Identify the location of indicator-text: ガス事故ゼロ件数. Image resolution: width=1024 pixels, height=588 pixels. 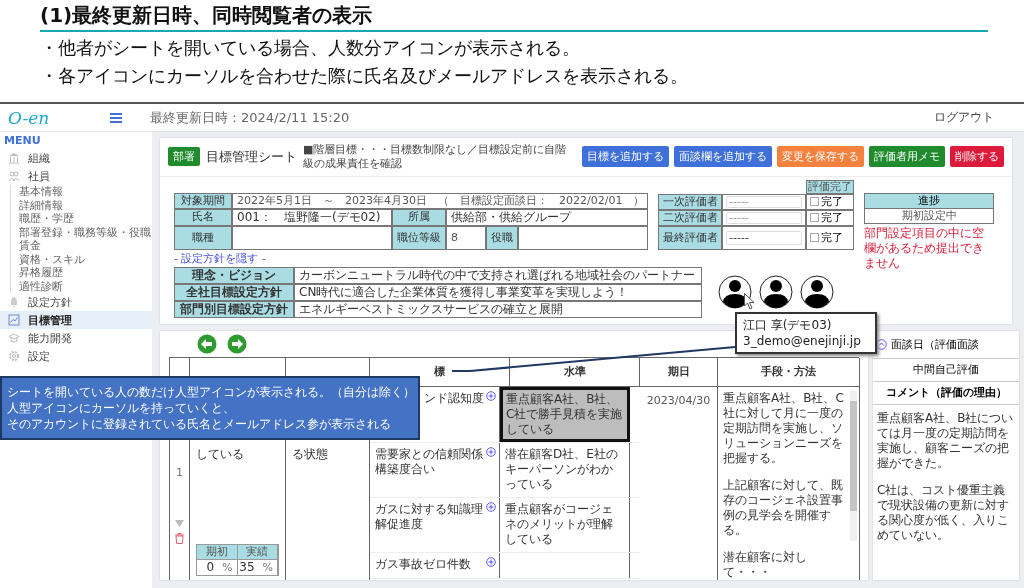
(423, 564).